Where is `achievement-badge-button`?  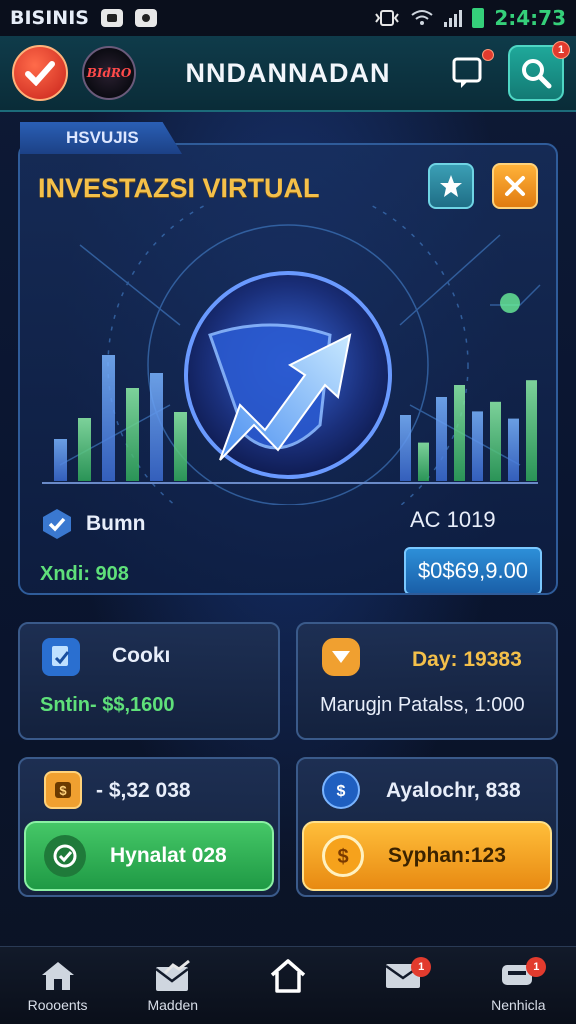 achievement-badge-button is located at coordinates (40, 73).